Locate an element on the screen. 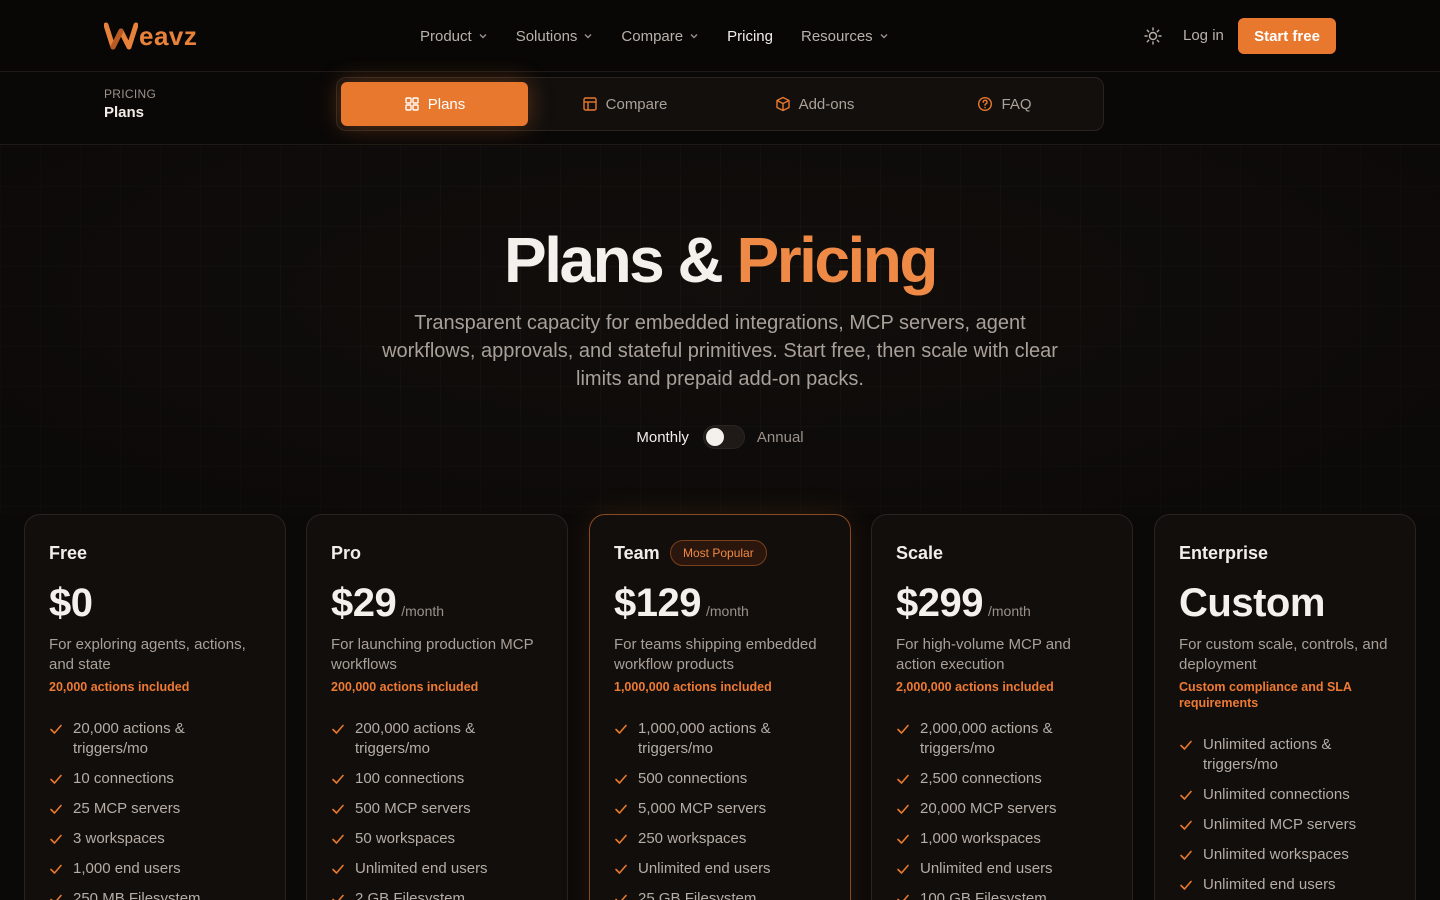 The height and width of the screenshot is (900, 1440). plan-included: 200,000 actions included is located at coordinates (405, 687).